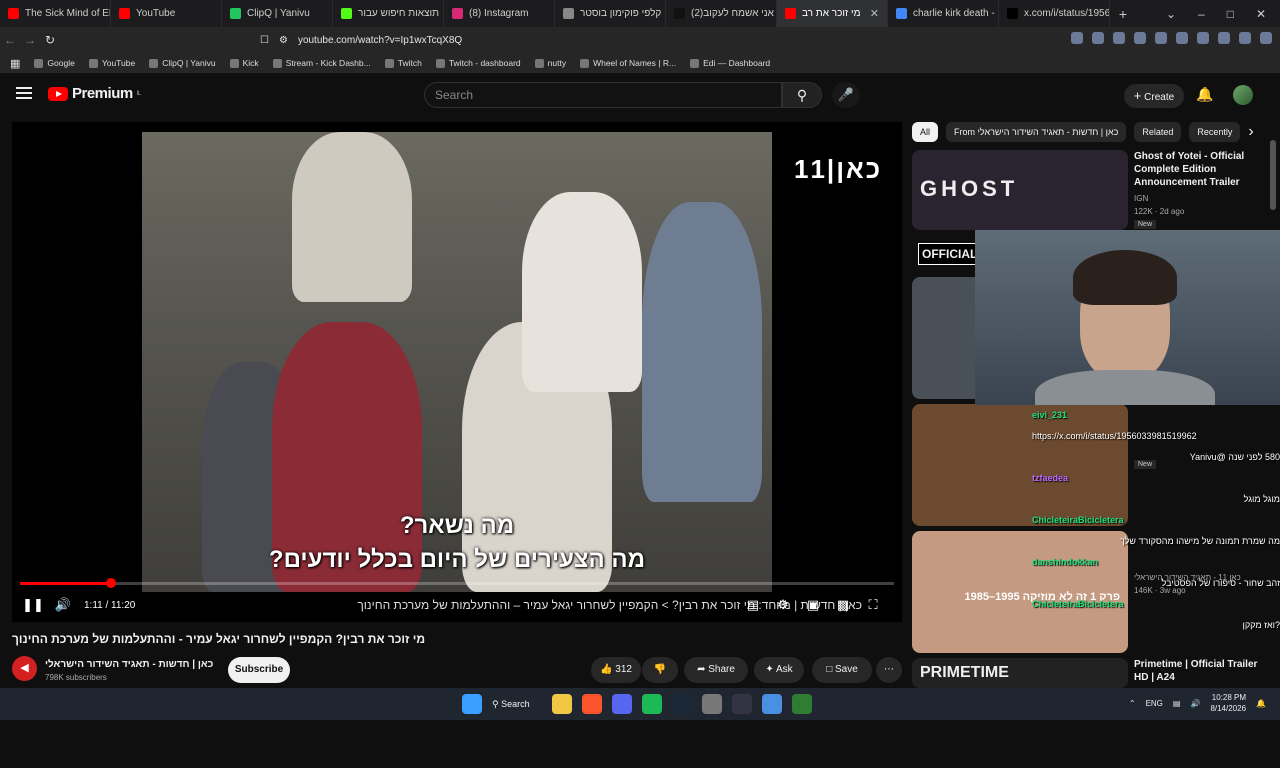  I want to click on video-thumbnail: GHOST, so click(1020, 190).